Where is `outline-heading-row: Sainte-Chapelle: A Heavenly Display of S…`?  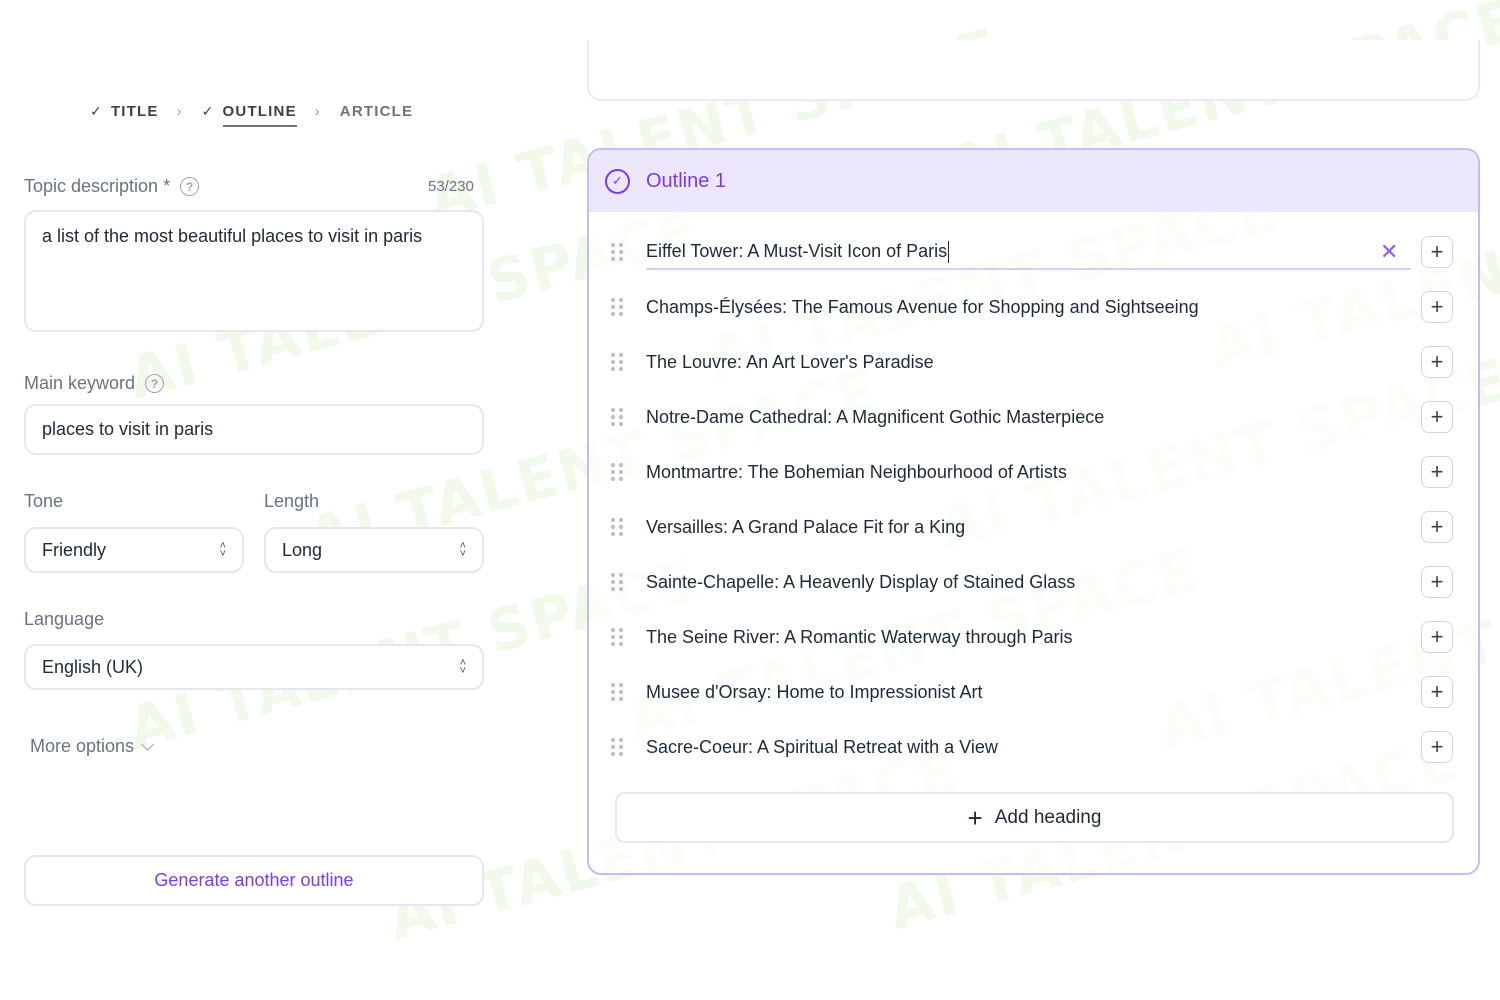
outline-heading-row: Sainte-Chapelle: A Heavenly Display of S… is located at coordinates (1033, 582).